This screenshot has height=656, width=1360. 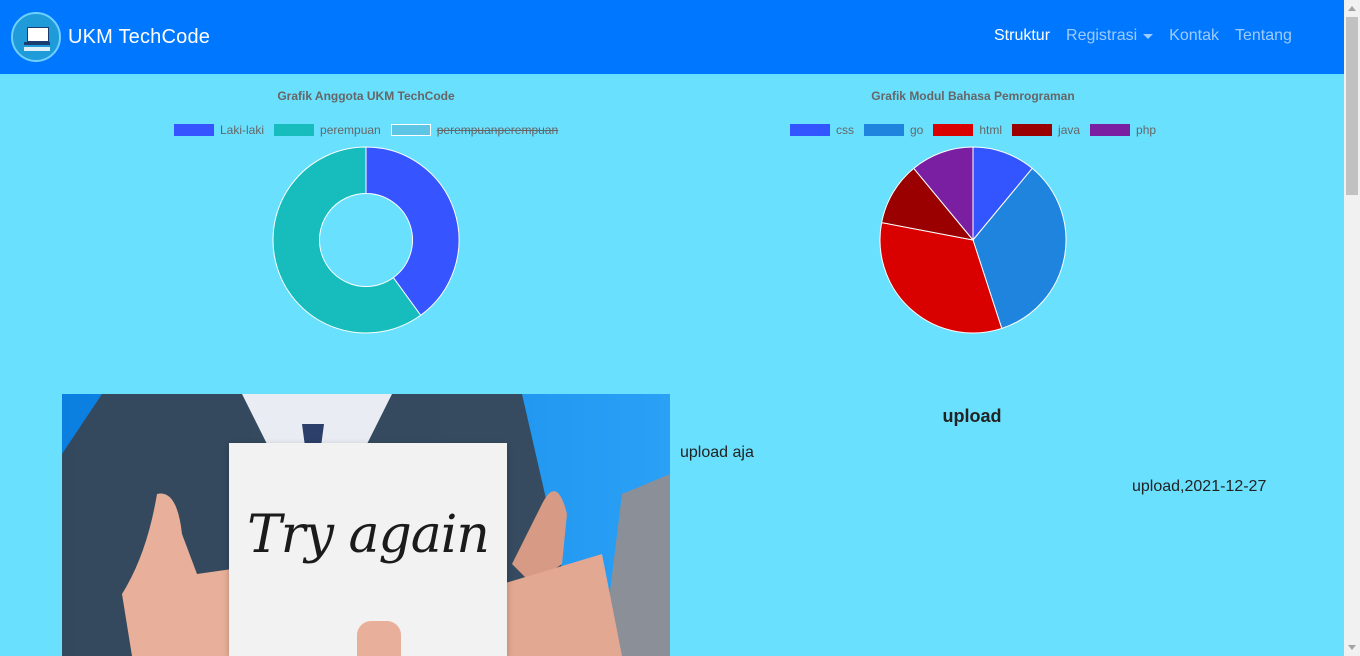 I want to click on legend-label: php, so click(x=1146, y=130).